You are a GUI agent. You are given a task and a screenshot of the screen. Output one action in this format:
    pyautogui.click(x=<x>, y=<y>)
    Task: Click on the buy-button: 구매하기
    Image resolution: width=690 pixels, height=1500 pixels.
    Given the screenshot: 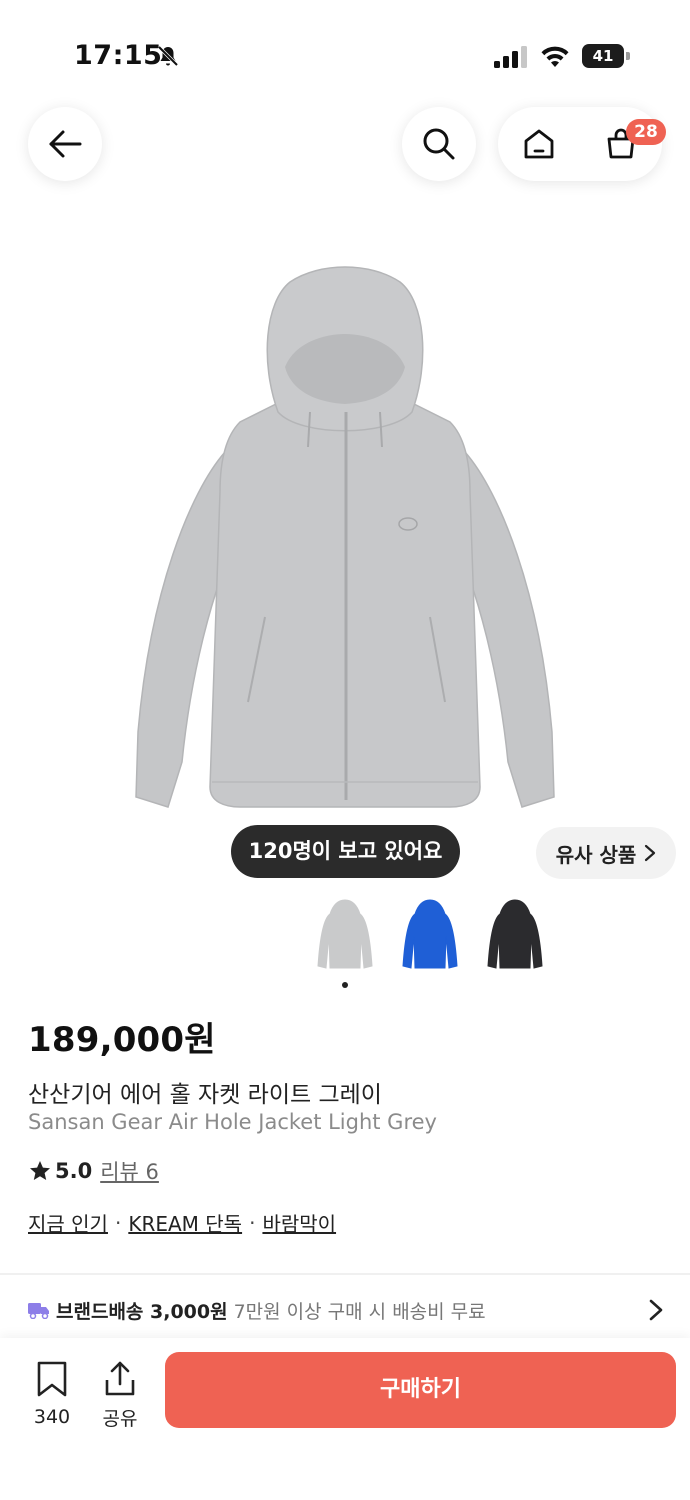 What is the action you would take?
    pyautogui.click(x=420, y=1390)
    